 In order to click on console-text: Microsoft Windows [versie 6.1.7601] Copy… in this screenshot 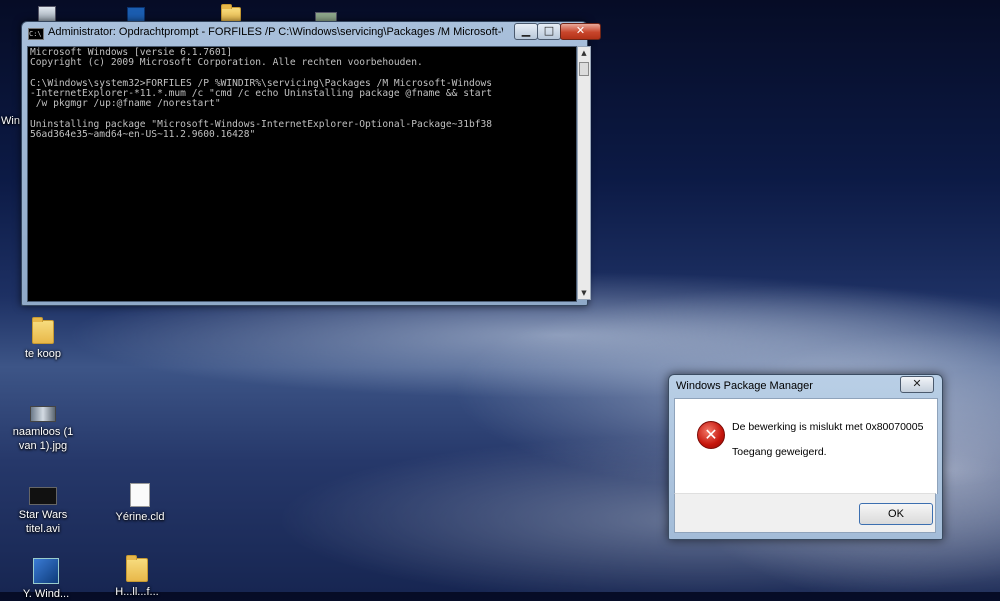, I will do `click(302, 94)`.